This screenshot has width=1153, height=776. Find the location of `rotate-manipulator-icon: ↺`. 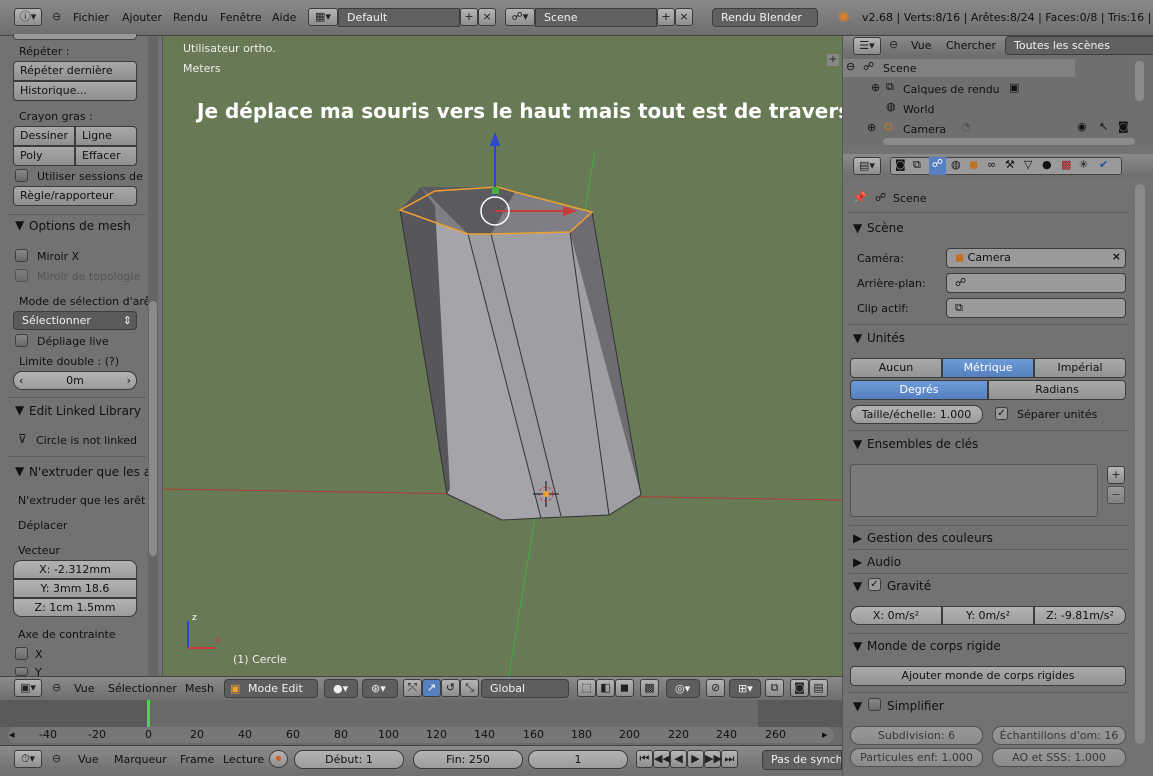

rotate-manipulator-icon: ↺ is located at coordinates (450, 688).